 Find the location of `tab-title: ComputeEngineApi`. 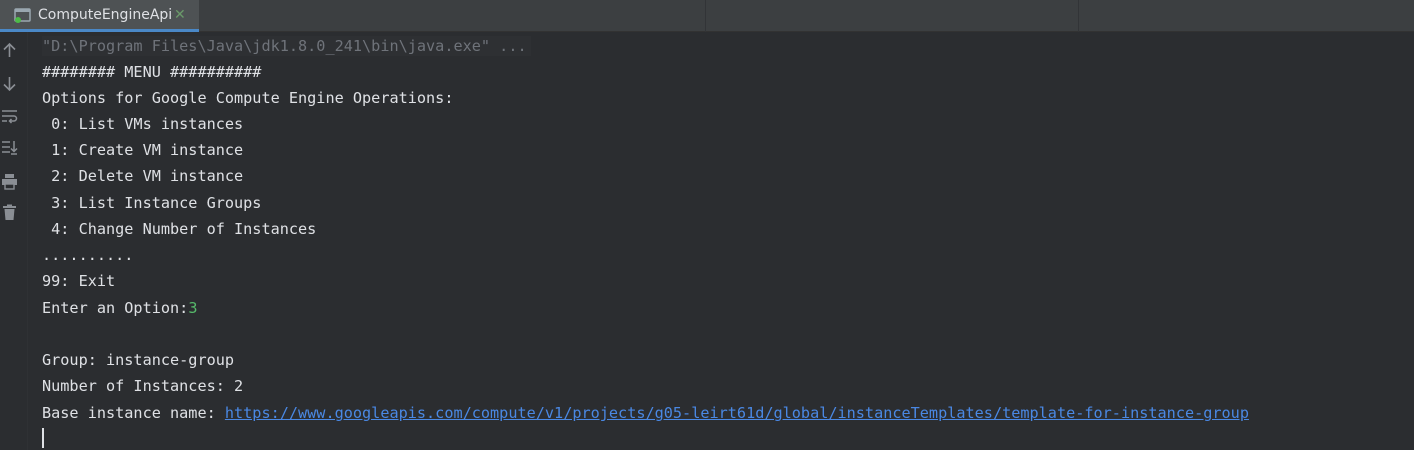

tab-title: ComputeEngineApi is located at coordinates (105, 15).